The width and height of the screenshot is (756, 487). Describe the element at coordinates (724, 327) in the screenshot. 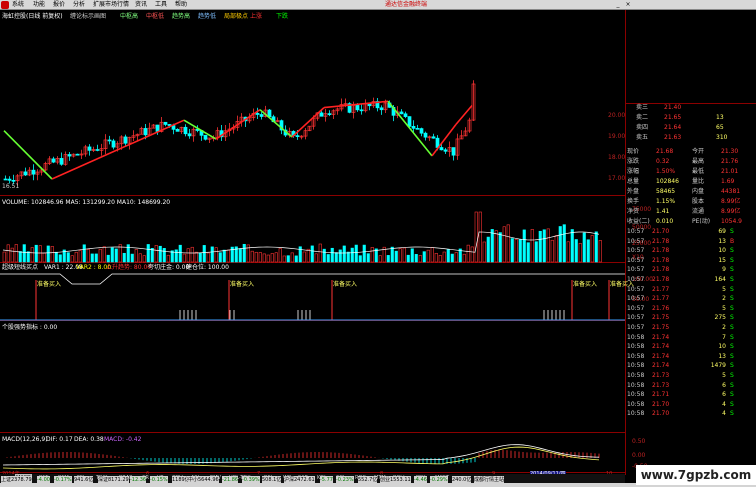

I see `tick-volume: 2` at that location.